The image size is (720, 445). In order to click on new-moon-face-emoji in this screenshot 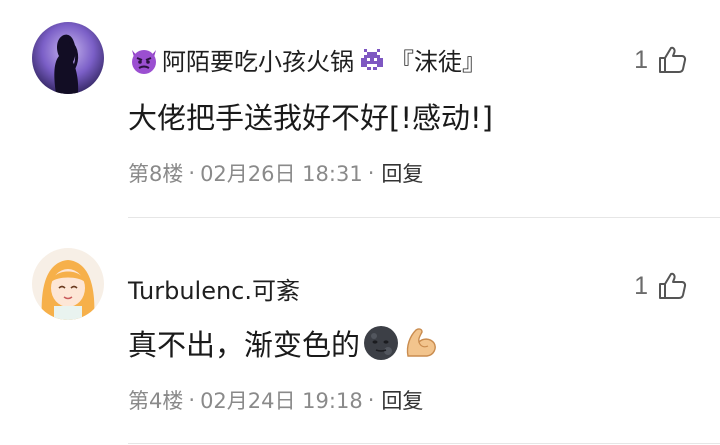, I will do `click(381, 343)`.